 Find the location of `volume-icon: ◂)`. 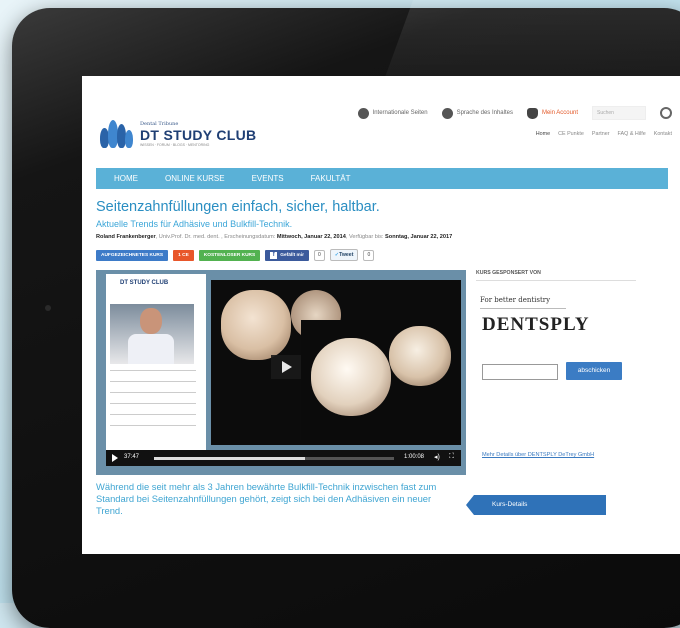

volume-icon: ◂) is located at coordinates (437, 457).